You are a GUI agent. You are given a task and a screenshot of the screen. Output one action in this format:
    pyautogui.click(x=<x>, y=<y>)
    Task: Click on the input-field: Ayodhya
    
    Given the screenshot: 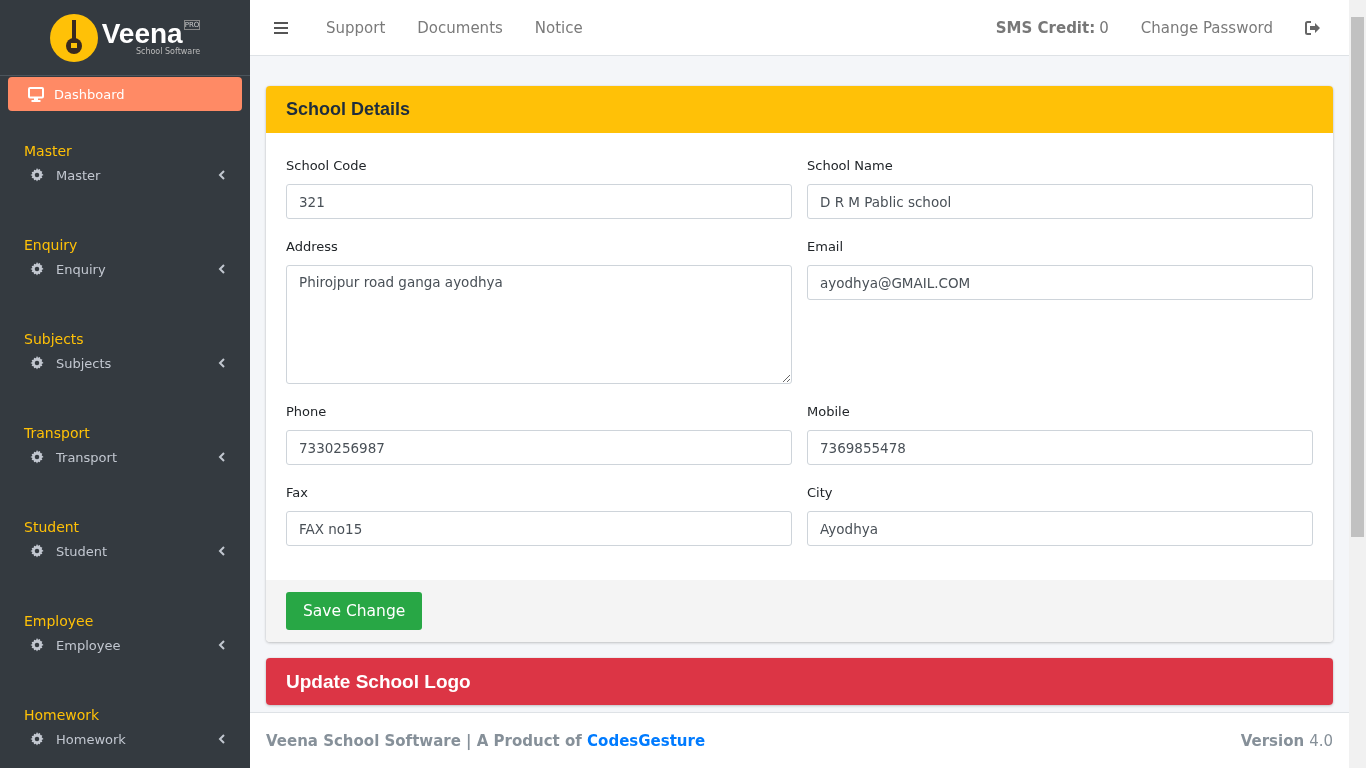 What is the action you would take?
    pyautogui.click(x=1060, y=528)
    